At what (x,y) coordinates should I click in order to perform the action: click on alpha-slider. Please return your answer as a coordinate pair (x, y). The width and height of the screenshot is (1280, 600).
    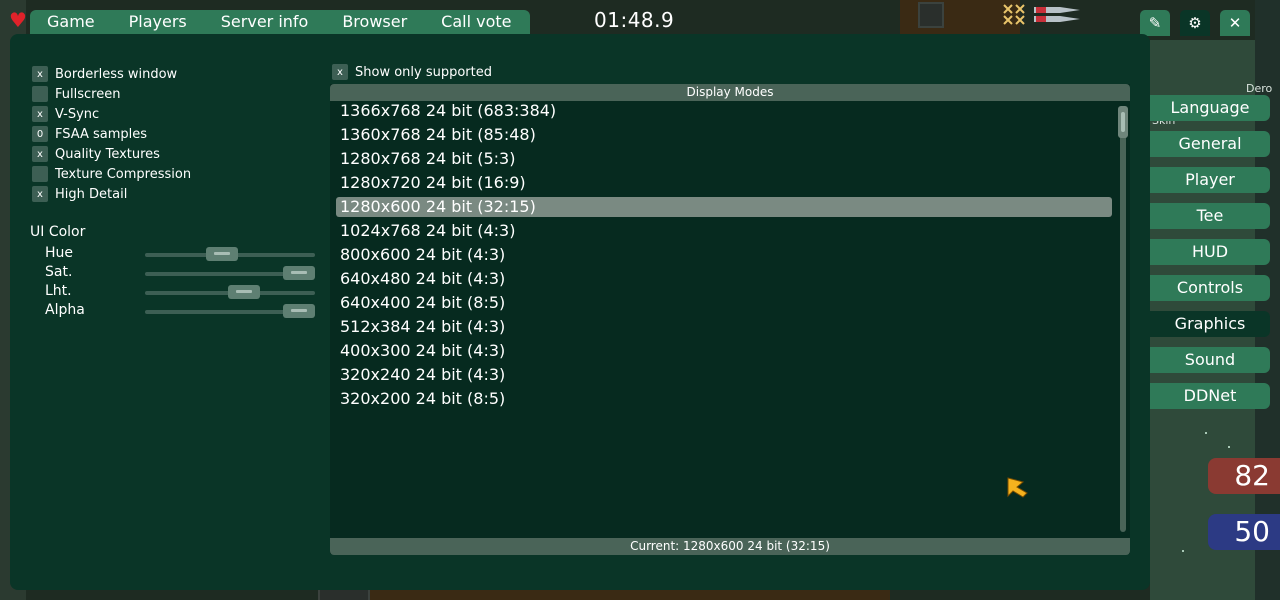
    Looking at the image, I should click on (230, 311).